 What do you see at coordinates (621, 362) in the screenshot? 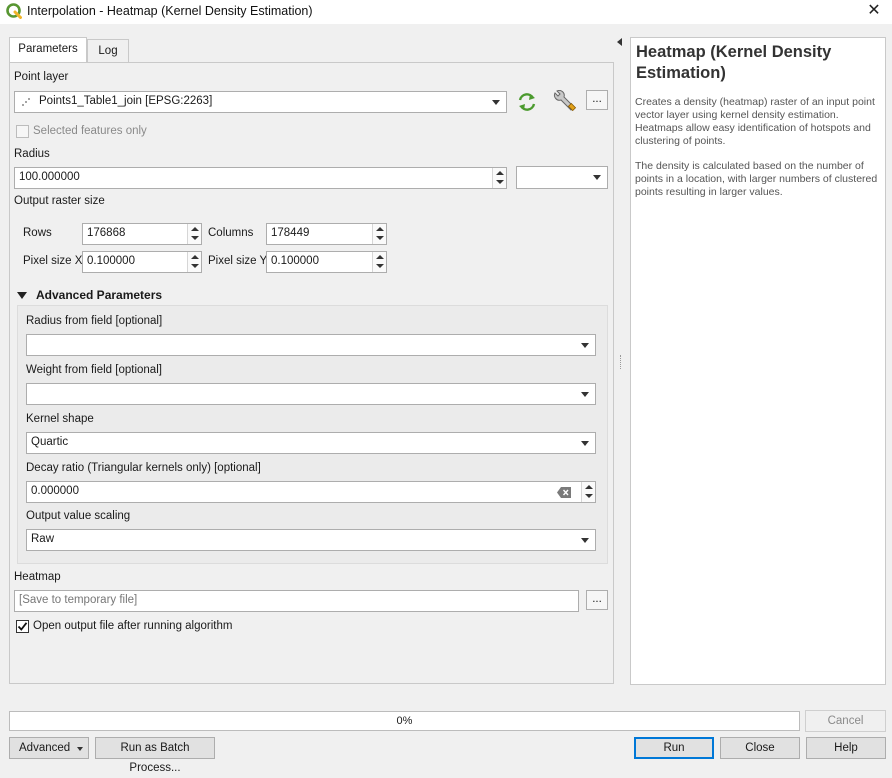
I see `splitter-handle` at bounding box center [621, 362].